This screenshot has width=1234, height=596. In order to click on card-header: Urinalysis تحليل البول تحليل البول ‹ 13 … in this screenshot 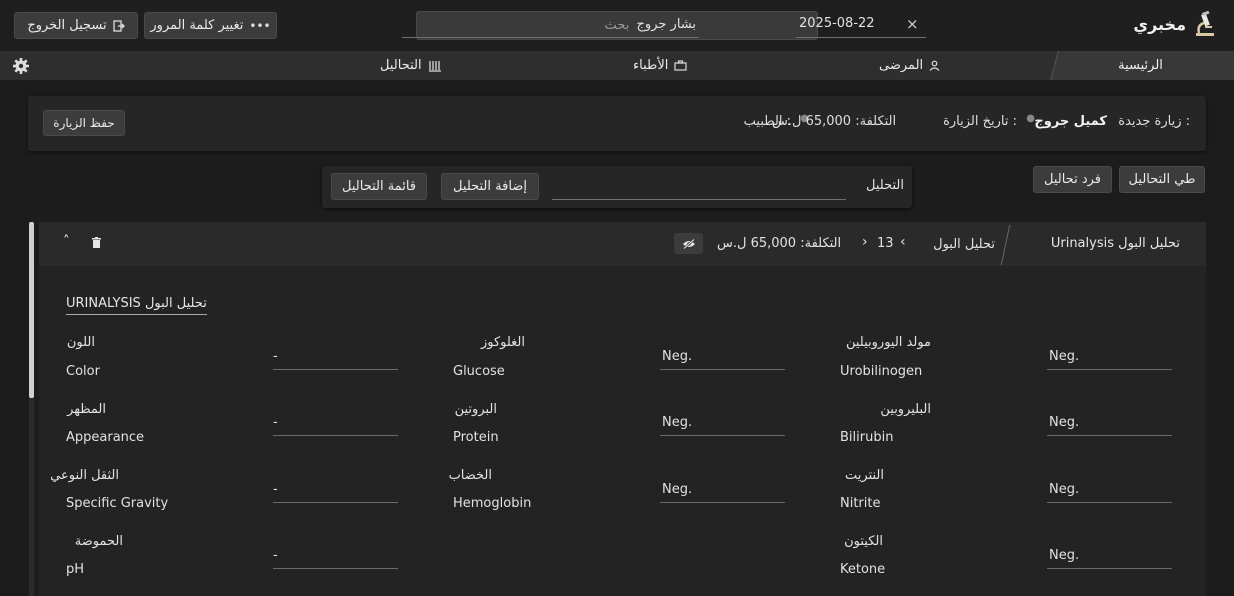, I will do `click(622, 244)`.